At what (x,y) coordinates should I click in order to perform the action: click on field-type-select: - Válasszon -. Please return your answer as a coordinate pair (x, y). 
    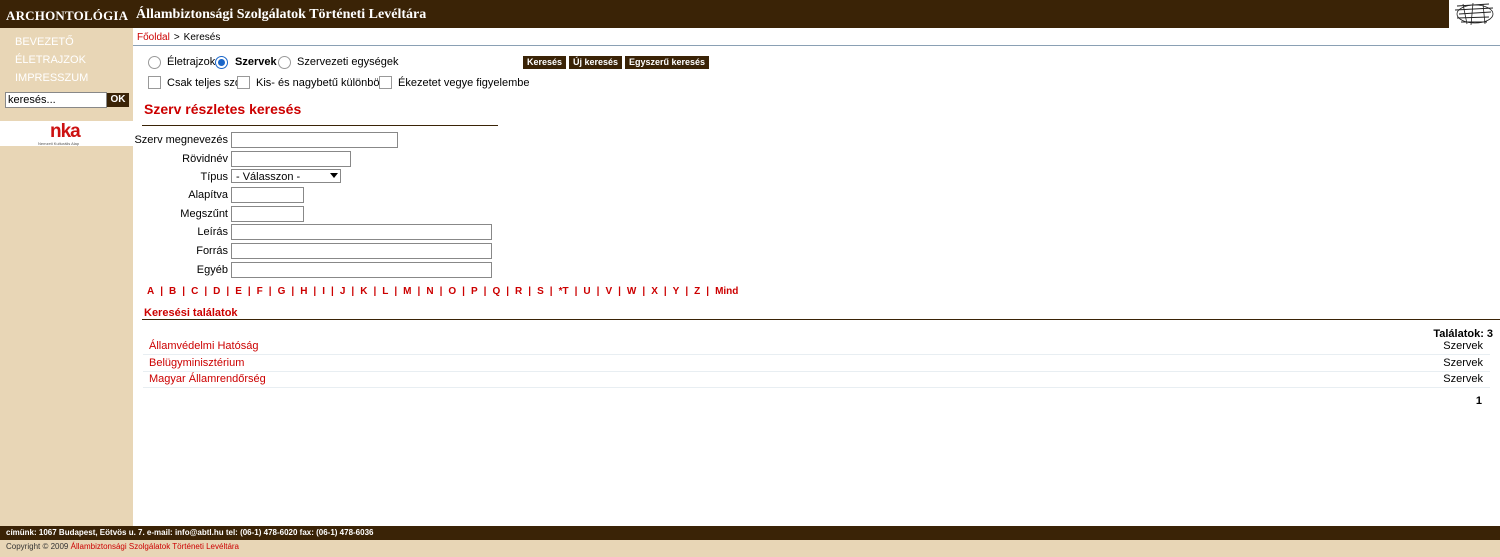
    Looking at the image, I should click on (286, 176).